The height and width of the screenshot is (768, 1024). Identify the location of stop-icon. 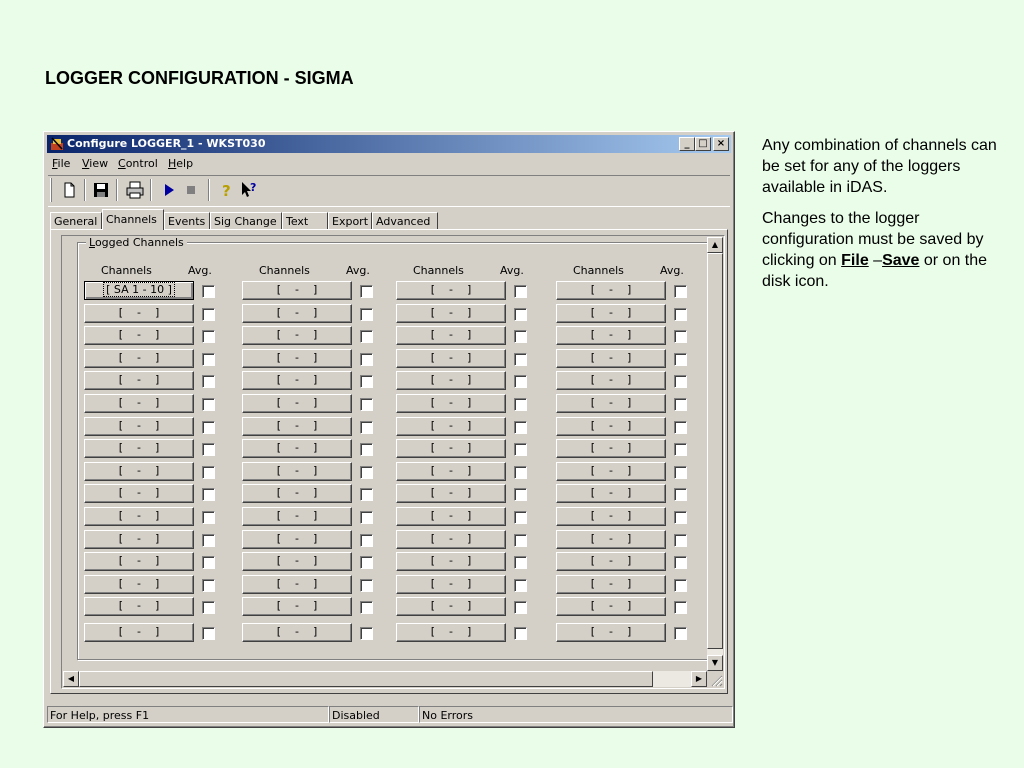
(191, 190).